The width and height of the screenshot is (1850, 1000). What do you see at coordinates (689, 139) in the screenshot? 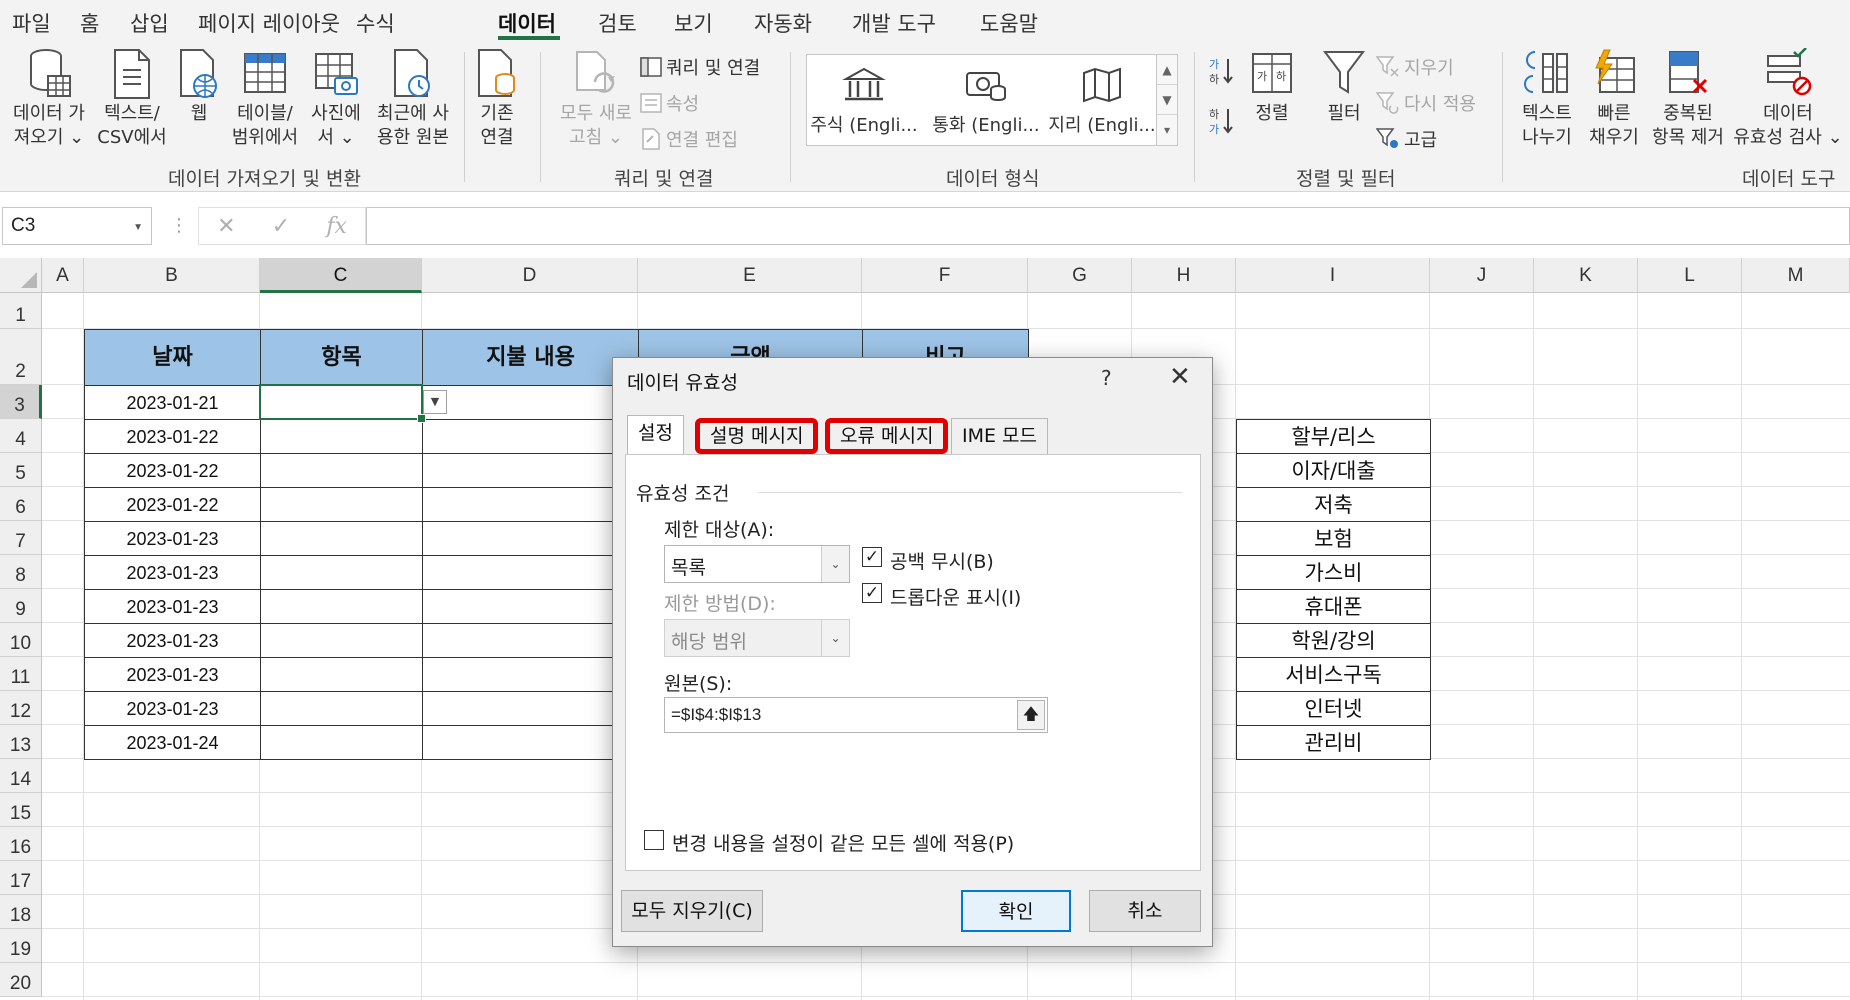
I see `edit-links-button: 연결 편집` at bounding box center [689, 139].